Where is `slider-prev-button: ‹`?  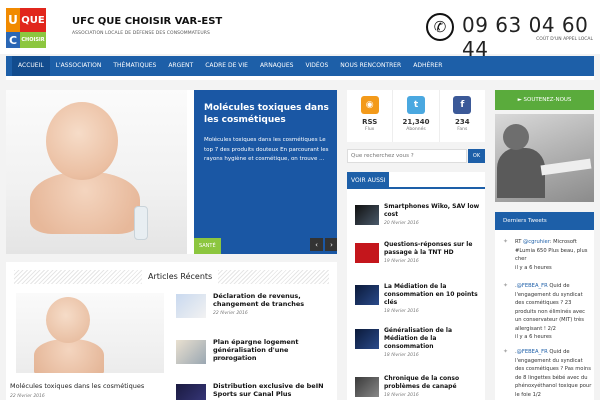 slider-prev-button: ‹ is located at coordinates (316, 244).